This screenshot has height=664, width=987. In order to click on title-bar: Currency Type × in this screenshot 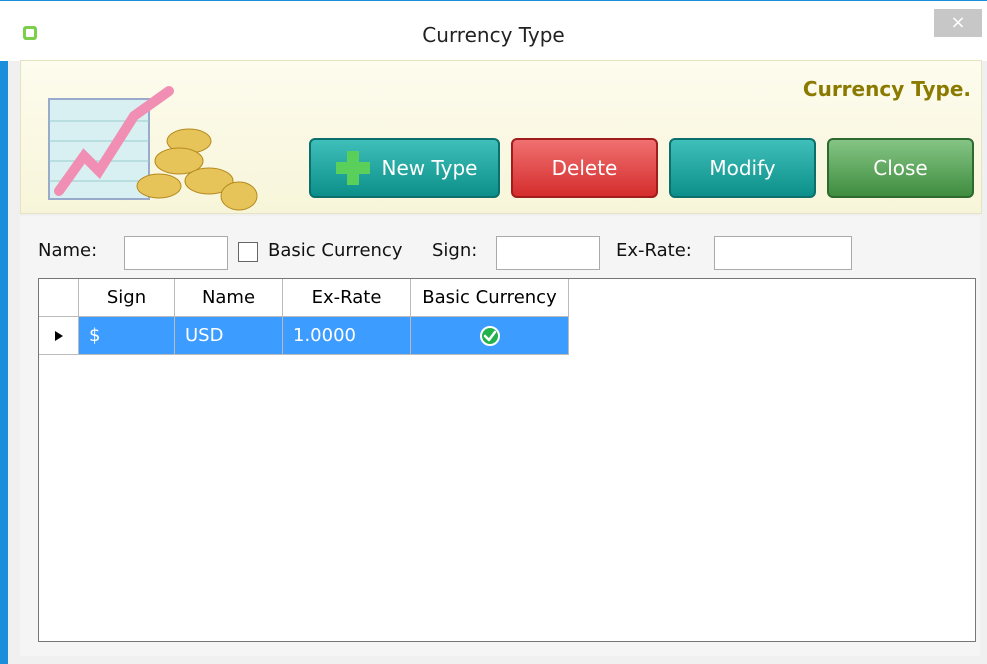, I will do `click(493, 30)`.